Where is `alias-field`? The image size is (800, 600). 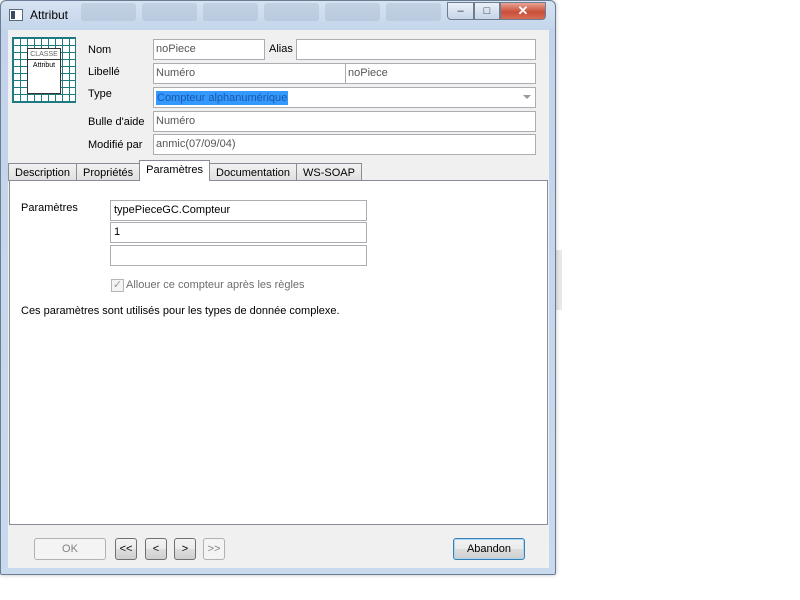
alias-field is located at coordinates (416, 49).